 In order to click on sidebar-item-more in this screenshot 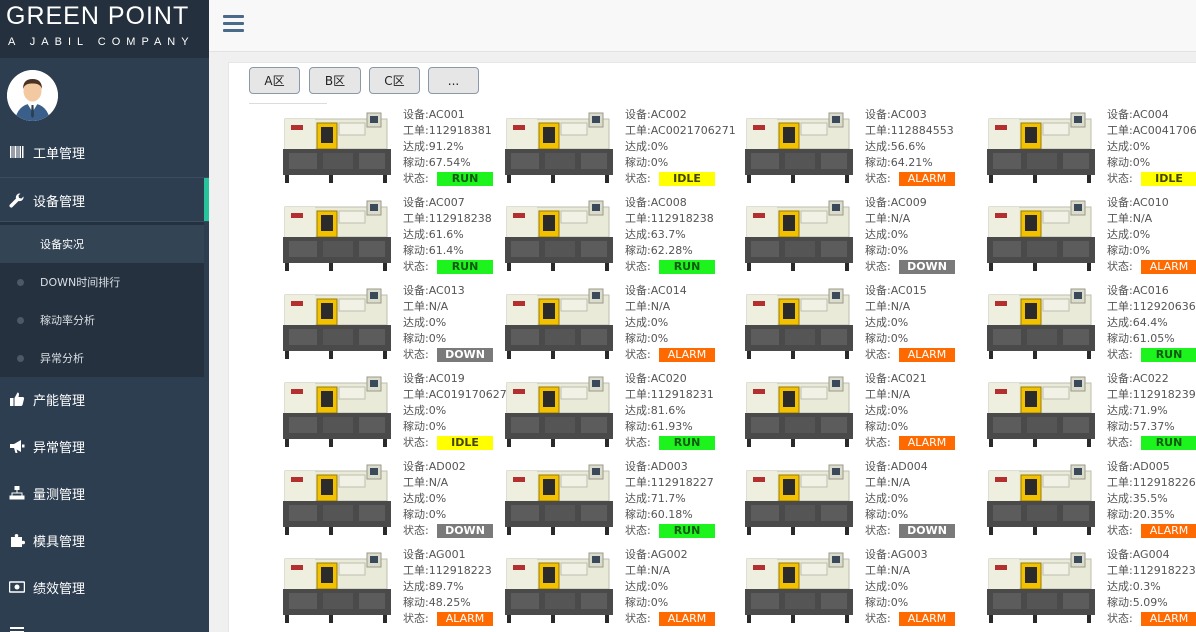, I will do `click(104, 621)`.